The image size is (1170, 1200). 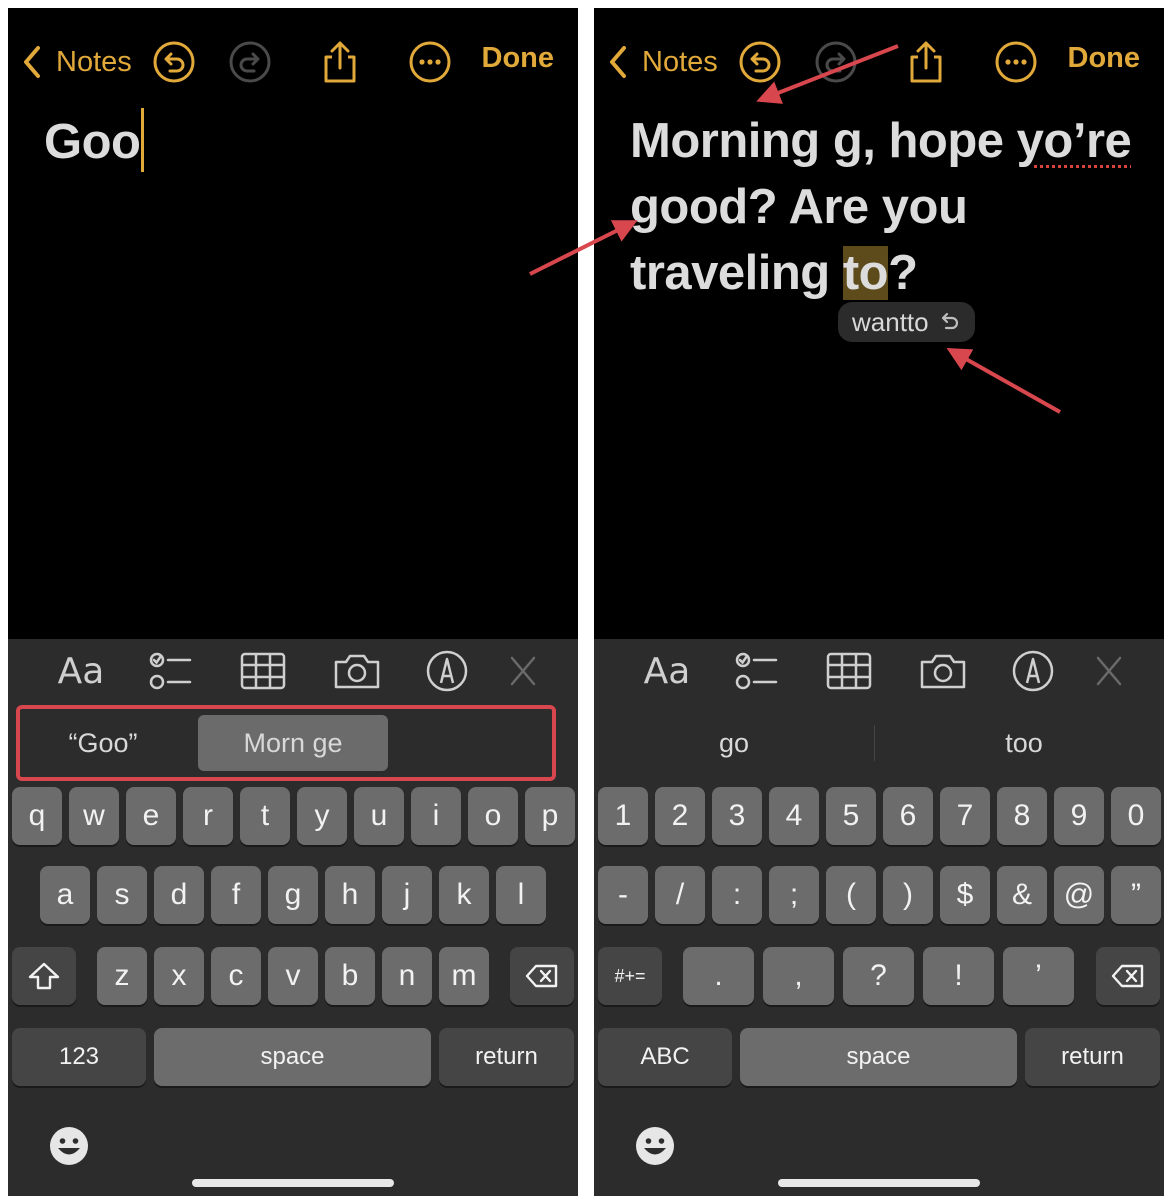 I want to click on key: x, so click(x=179, y=976).